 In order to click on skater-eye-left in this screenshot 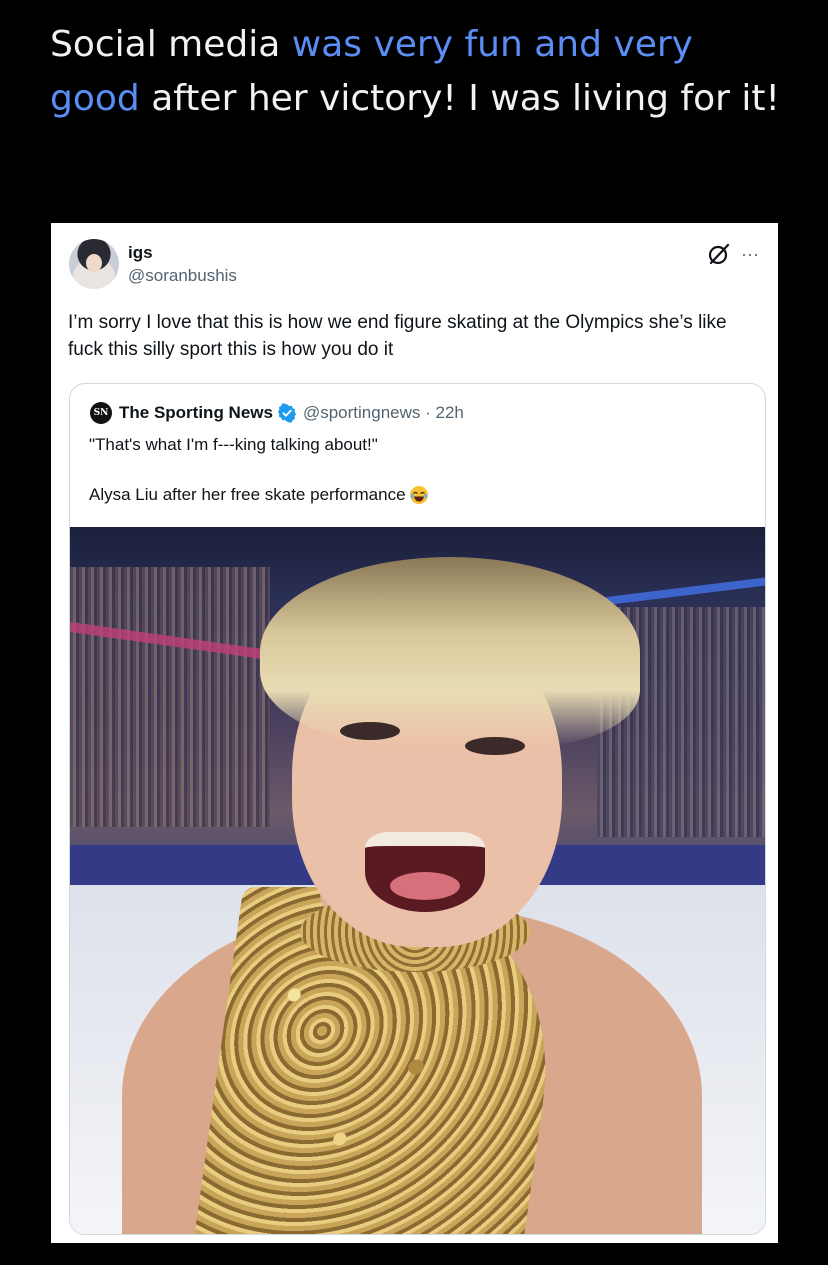, I will do `click(370, 731)`.